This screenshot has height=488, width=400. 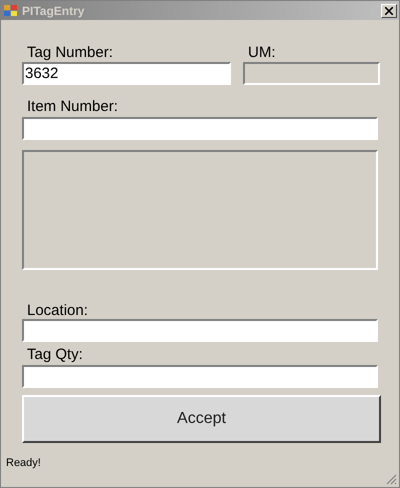 What do you see at coordinates (54, 11) in the screenshot?
I see `window-title: PITagEntry` at bounding box center [54, 11].